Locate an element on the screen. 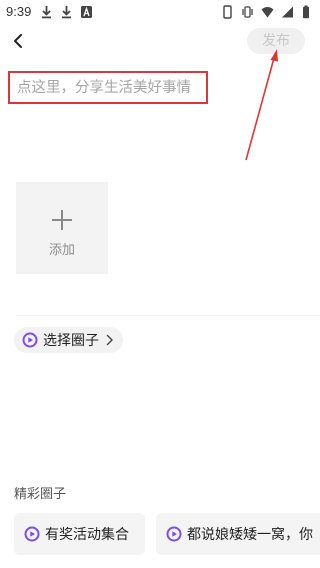 The height and width of the screenshot is (568, 320). compose-field-highlight is located at coordinates (108, 87).